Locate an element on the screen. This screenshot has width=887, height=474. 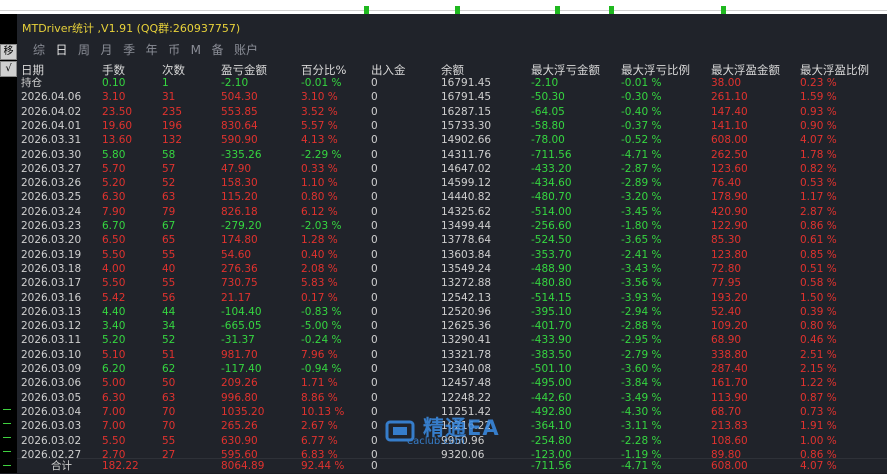
cell-max-float-profit-pct: 0.80 % is located at coordinates (818, 326).